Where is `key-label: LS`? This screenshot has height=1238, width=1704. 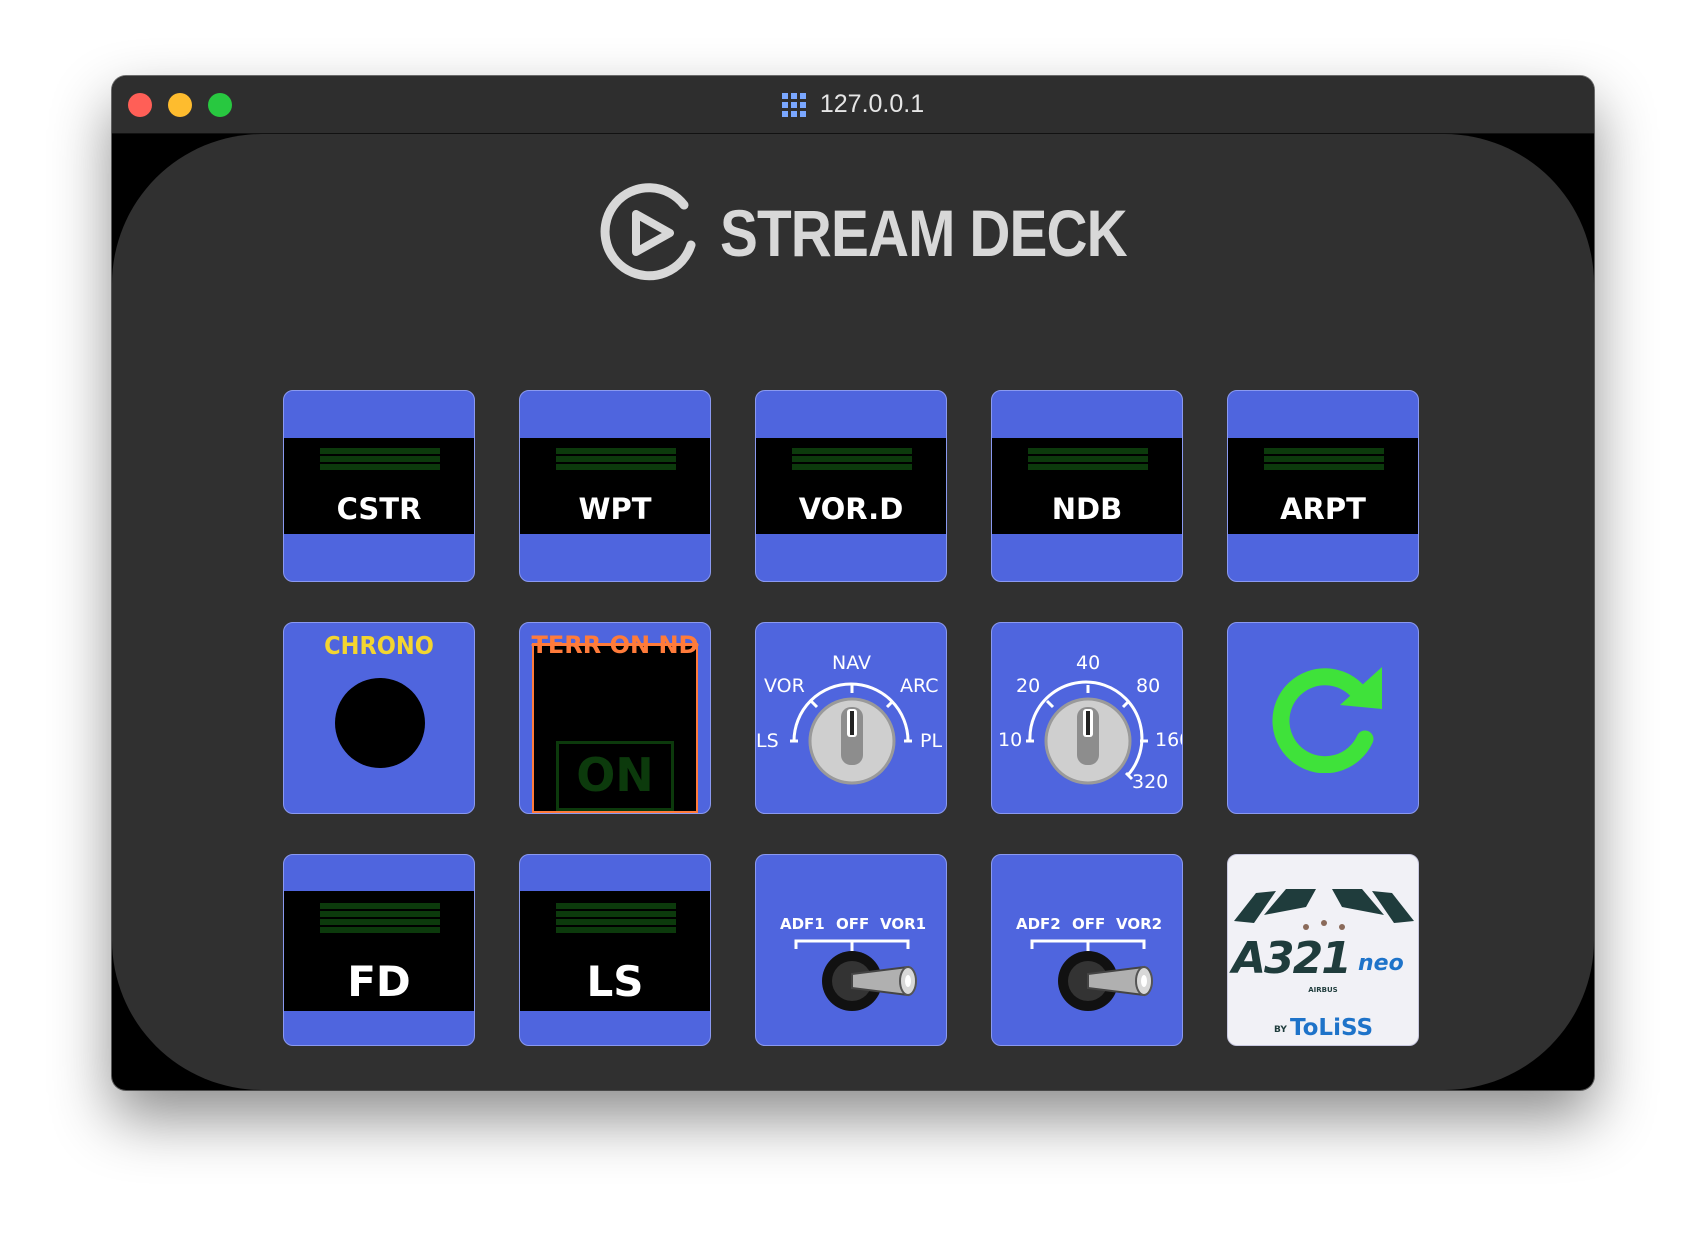
key-label: LS is located at coordinates (615, 981).